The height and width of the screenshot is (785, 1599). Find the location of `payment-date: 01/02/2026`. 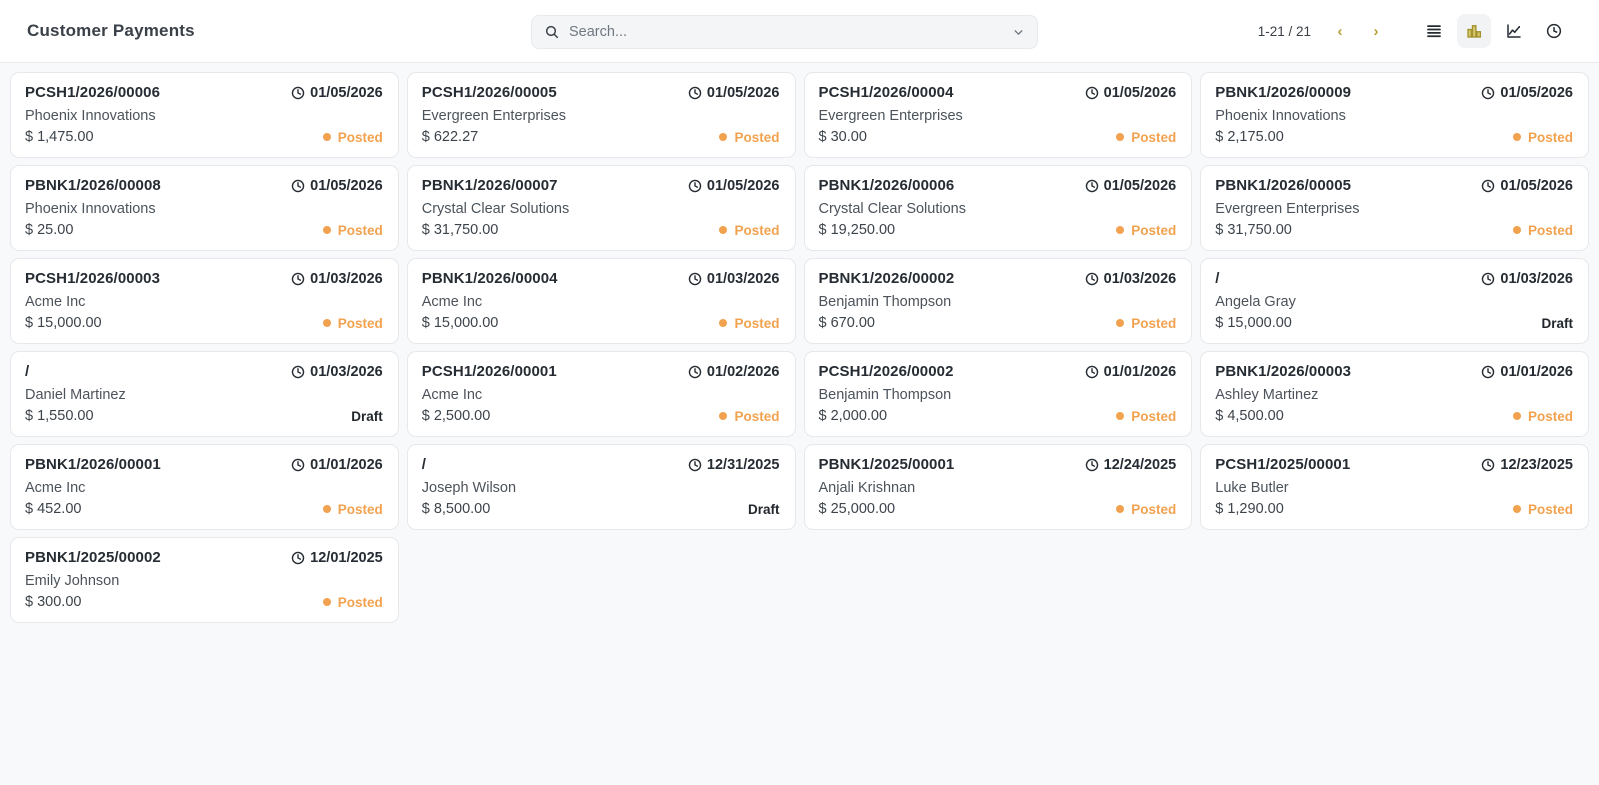

payment-date: 01/02/2026 is located at coordinates (734, 372).